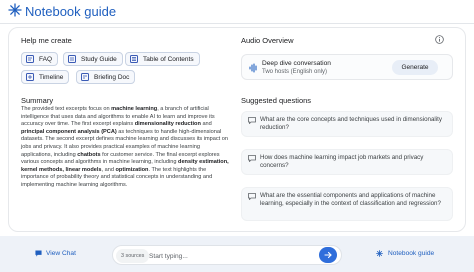 Image resolution: width=474 pixels, height=272 pixels. Describe the element at coordinates (37, 100) in the screenshot. I see `summary-heading: Summary` at that location.